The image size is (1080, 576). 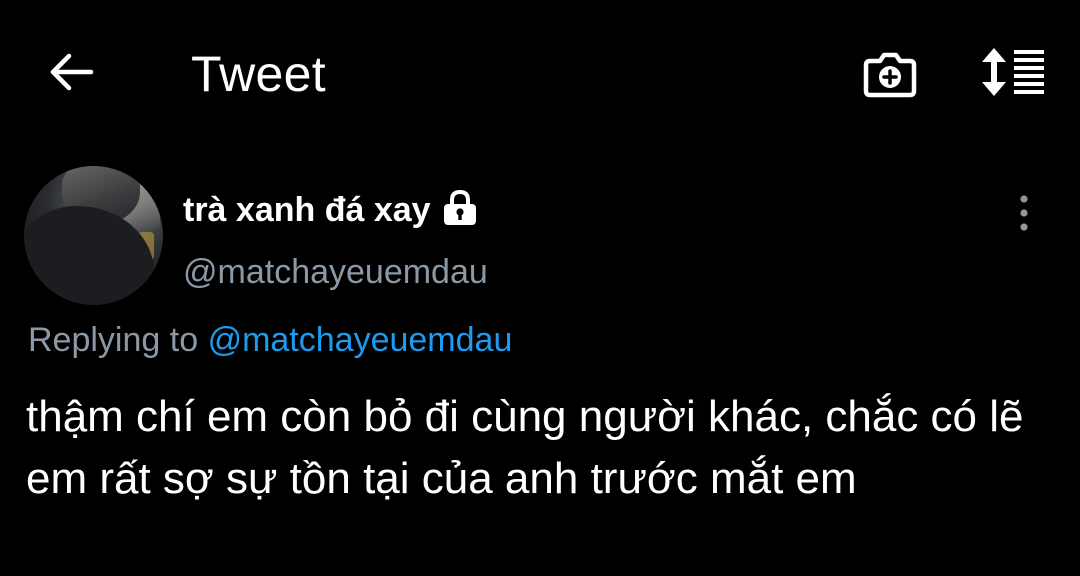 I want to click on back-button, so click(x=72, y=74).